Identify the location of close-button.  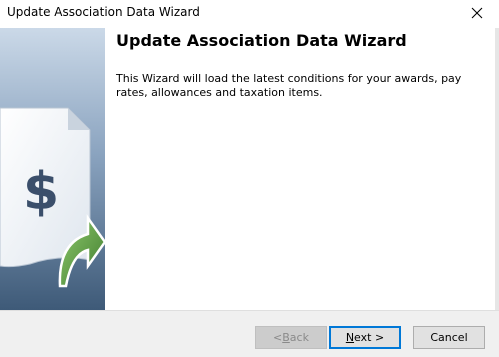
(477, 13).